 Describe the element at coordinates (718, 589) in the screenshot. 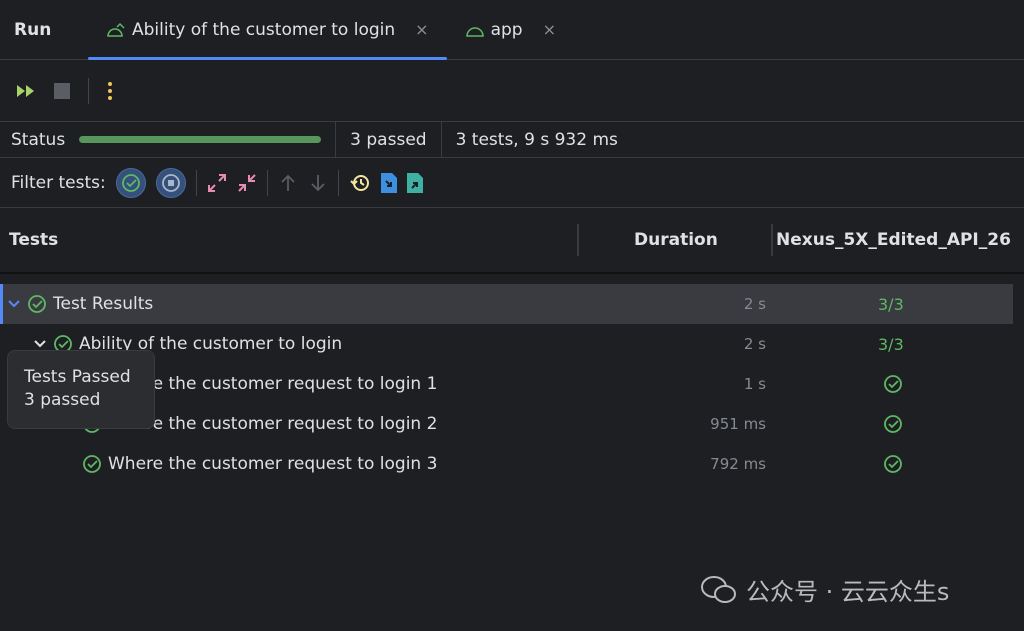

I see `wechat-icon` at that location.